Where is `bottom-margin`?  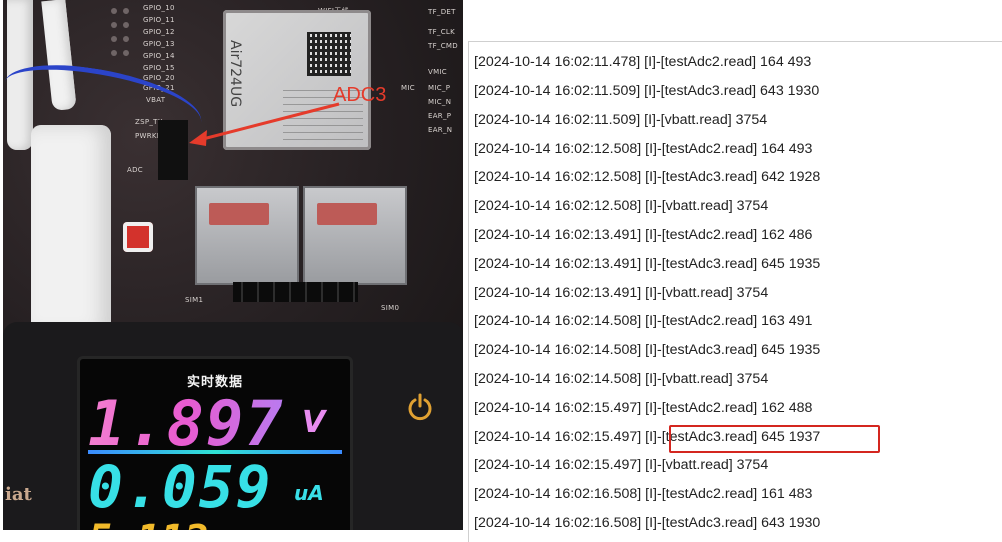 bottom-margin is located at coordinates (231, 535).